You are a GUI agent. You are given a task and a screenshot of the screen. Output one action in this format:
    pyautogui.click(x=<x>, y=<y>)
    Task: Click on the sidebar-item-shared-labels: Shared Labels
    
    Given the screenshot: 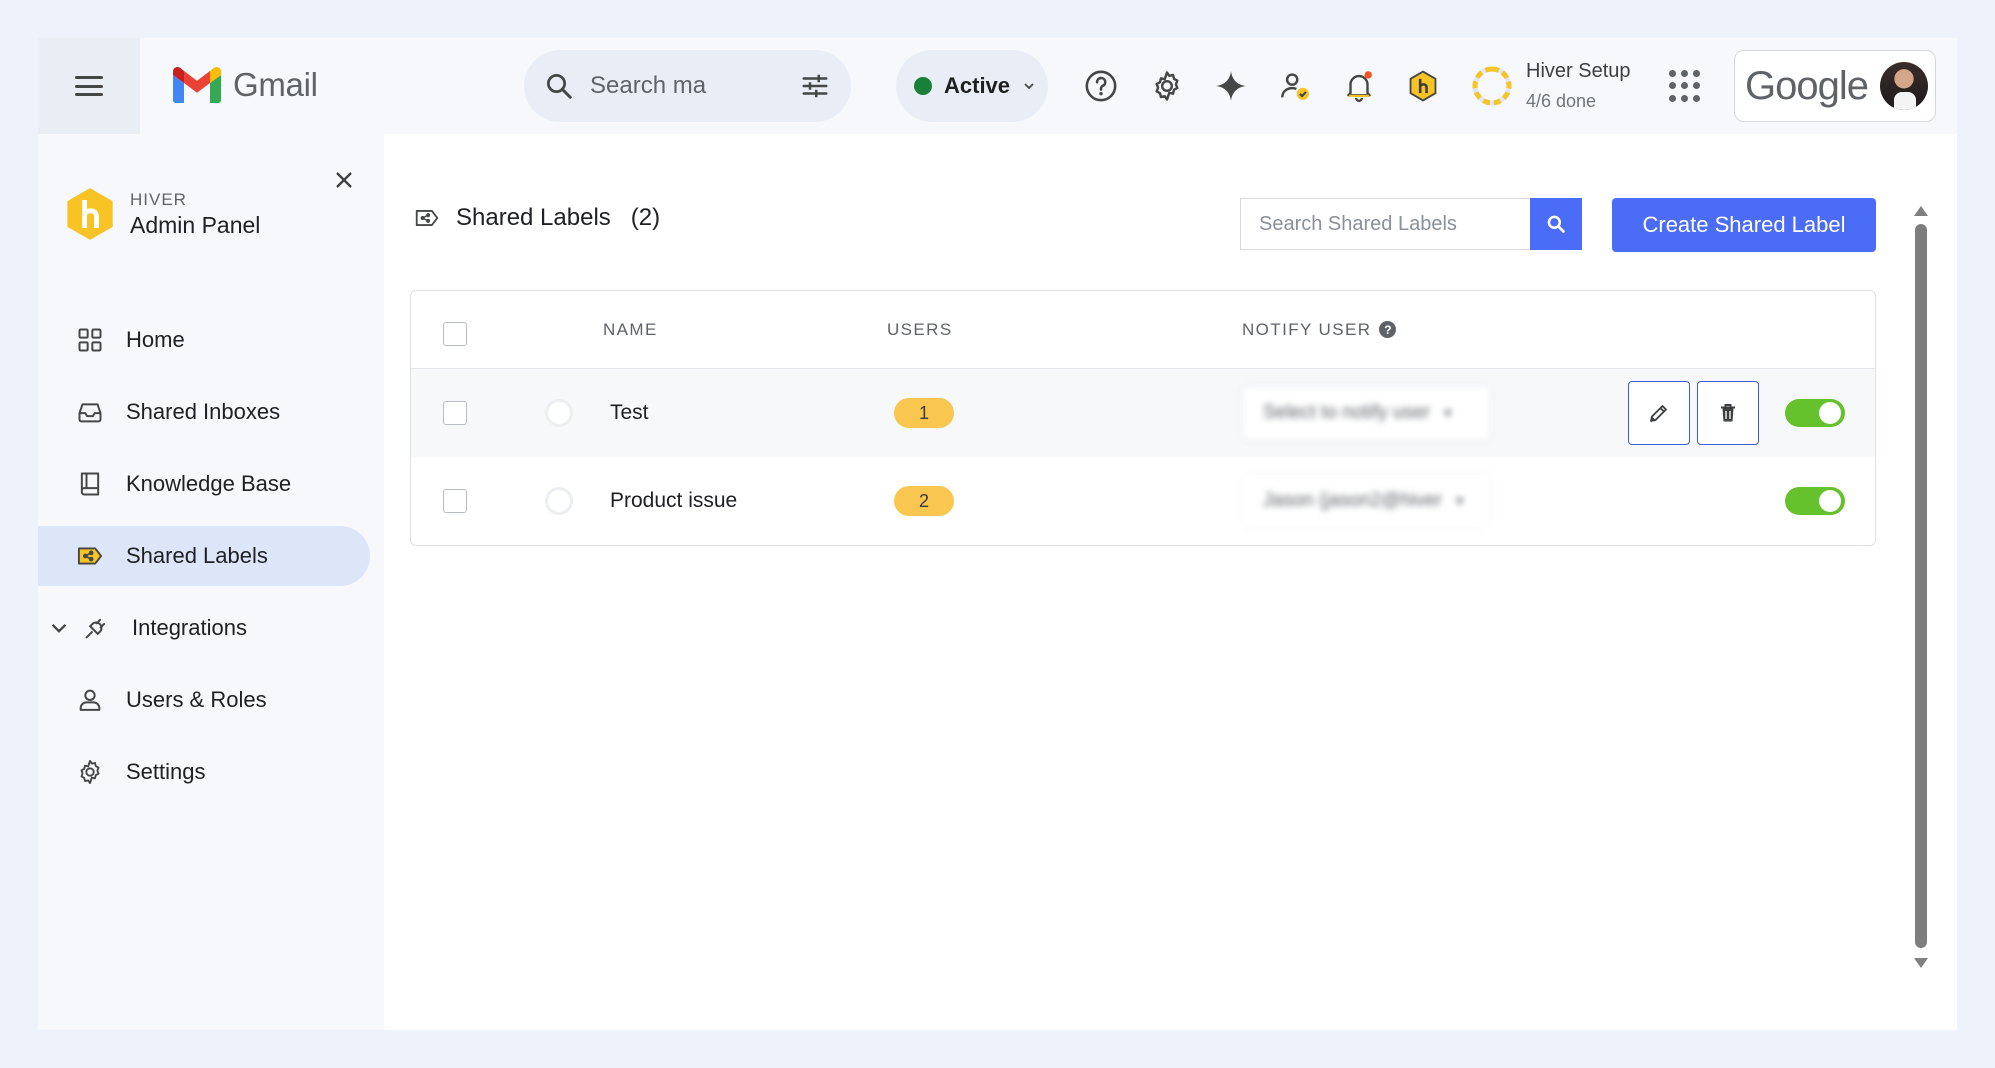 What is the action you would take?
    pyautogui.click(x=204, y=556)
    